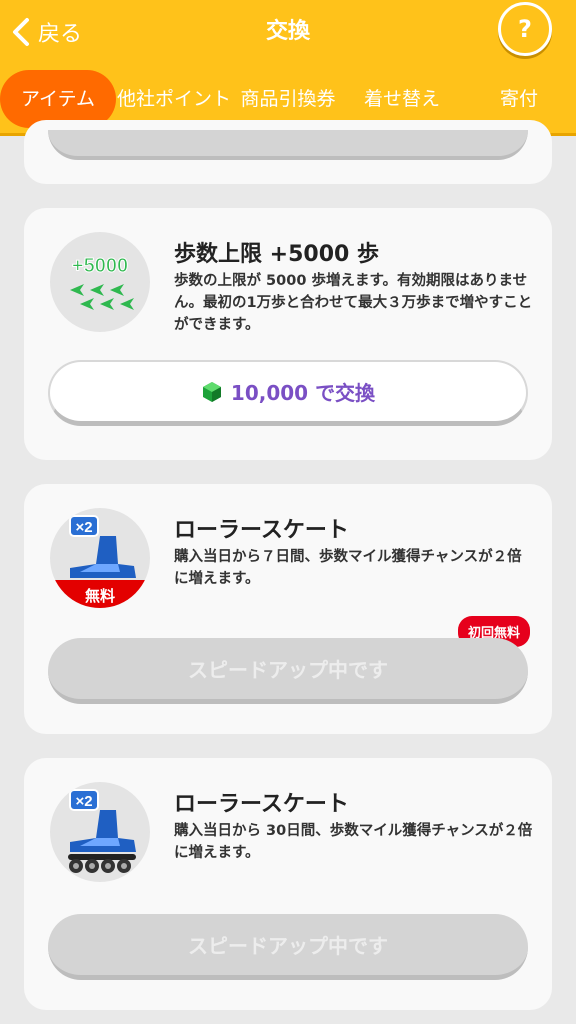 Image resolution: width=576 pixels, height=1024 pixels. What do you see at coordinates (100, 596) in the screenshot?
I see `free-ribbon-label: 無料` at bounding box center [100, 596].